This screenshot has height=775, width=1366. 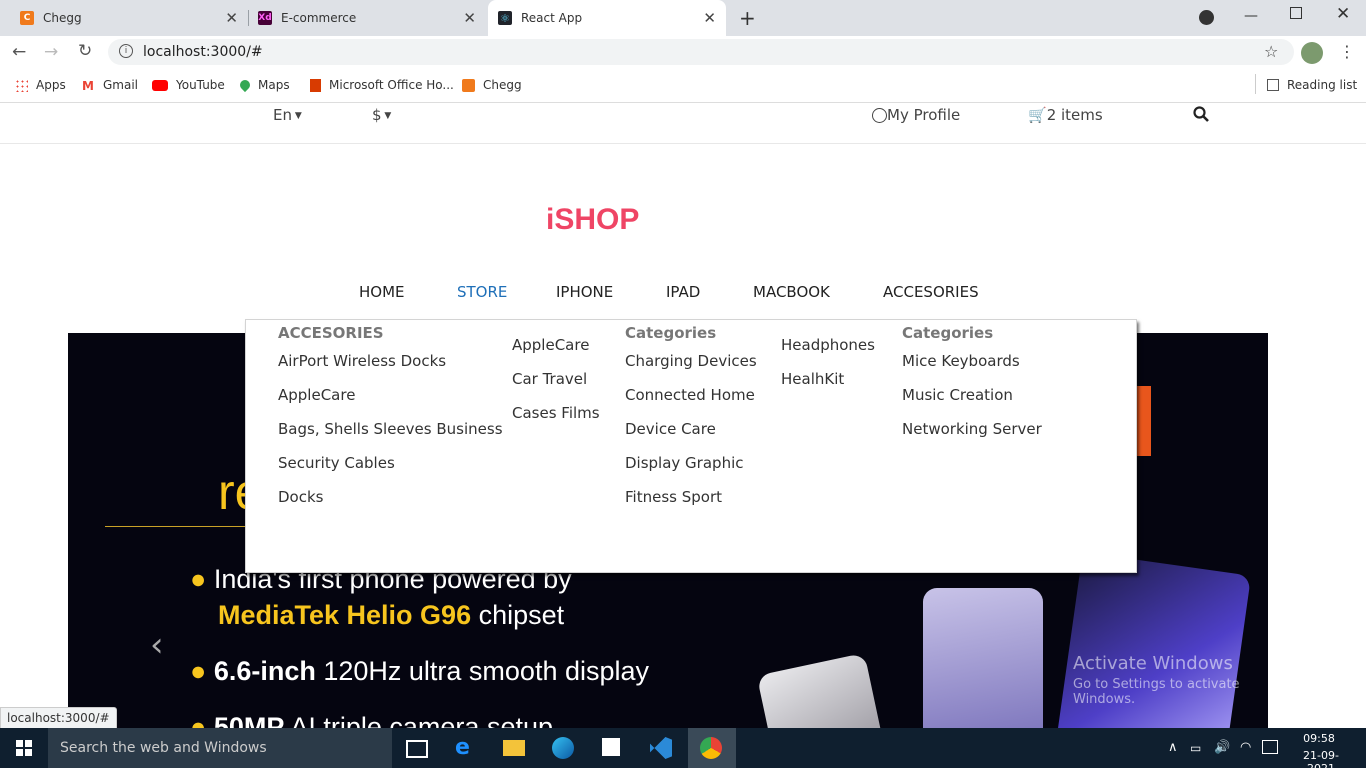 I want to click on bookmark-label: Apps, so click(x=51, y=85).